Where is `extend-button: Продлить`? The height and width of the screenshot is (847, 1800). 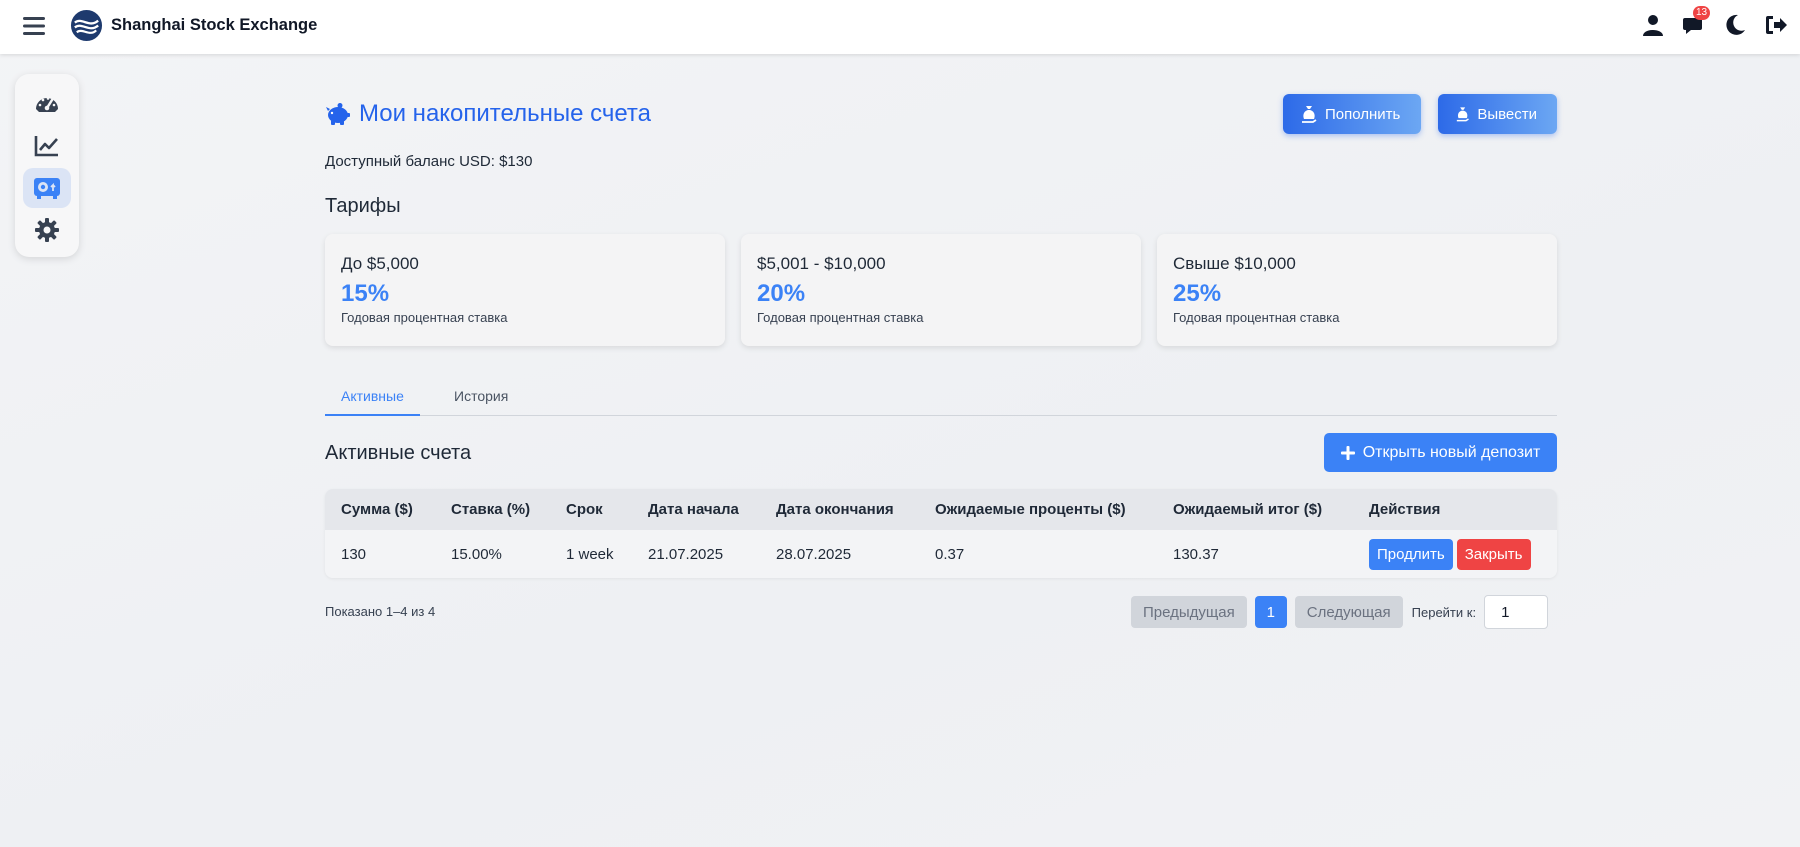
extend-button: Продлить is located at coordinates (1411, 554).